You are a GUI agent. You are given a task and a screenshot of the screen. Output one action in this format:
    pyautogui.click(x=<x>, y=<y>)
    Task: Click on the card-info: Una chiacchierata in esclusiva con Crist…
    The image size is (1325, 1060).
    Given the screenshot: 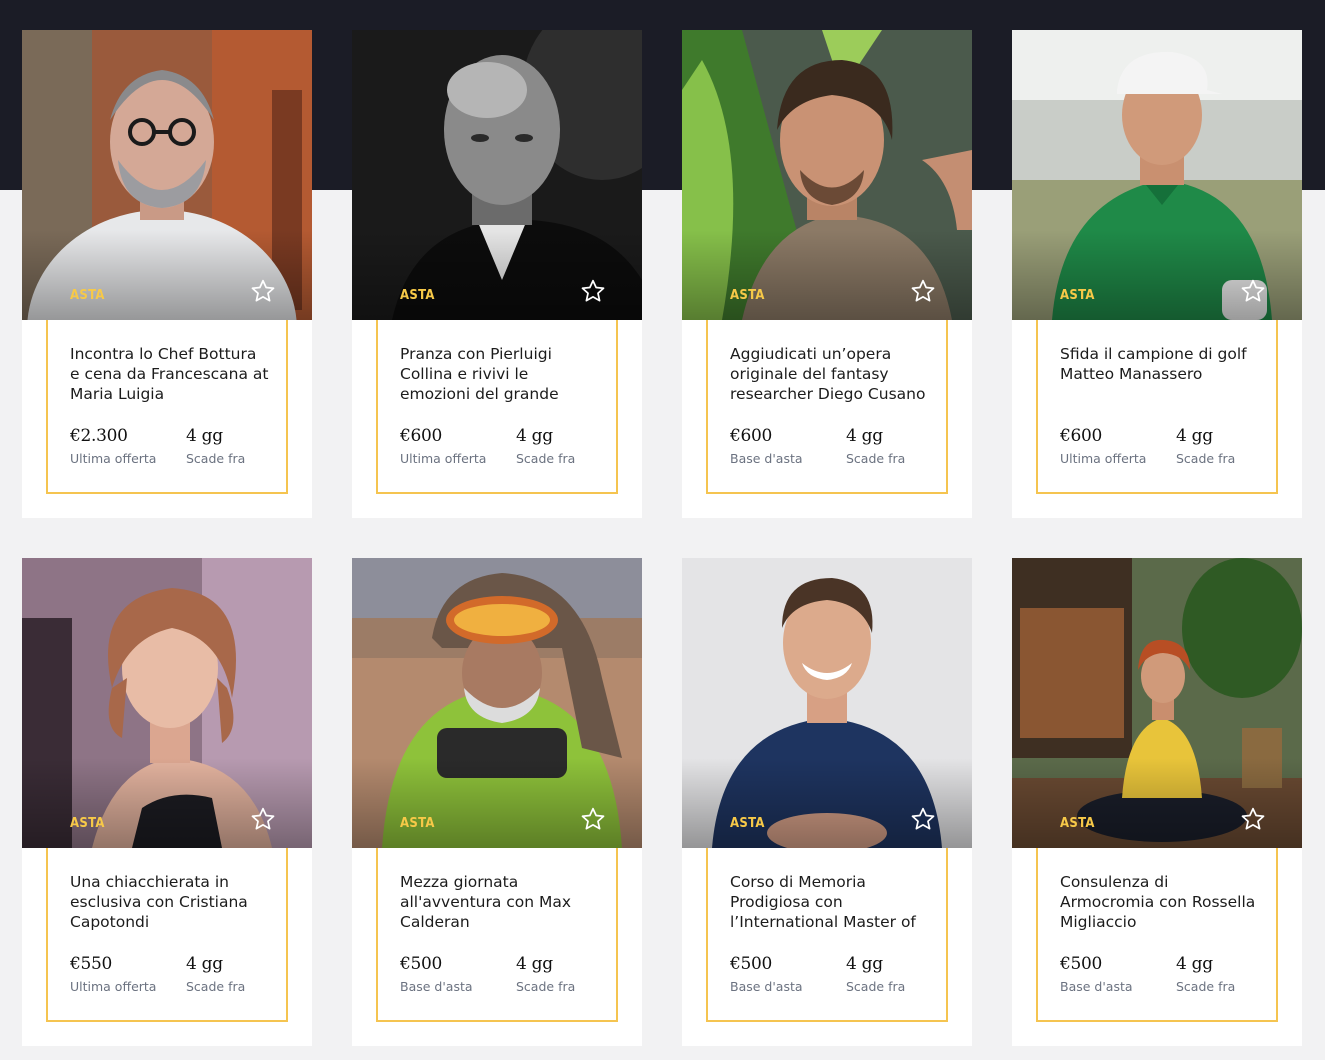 What is the action you would take?
    pyautogui.click(x=167, y=935)
    